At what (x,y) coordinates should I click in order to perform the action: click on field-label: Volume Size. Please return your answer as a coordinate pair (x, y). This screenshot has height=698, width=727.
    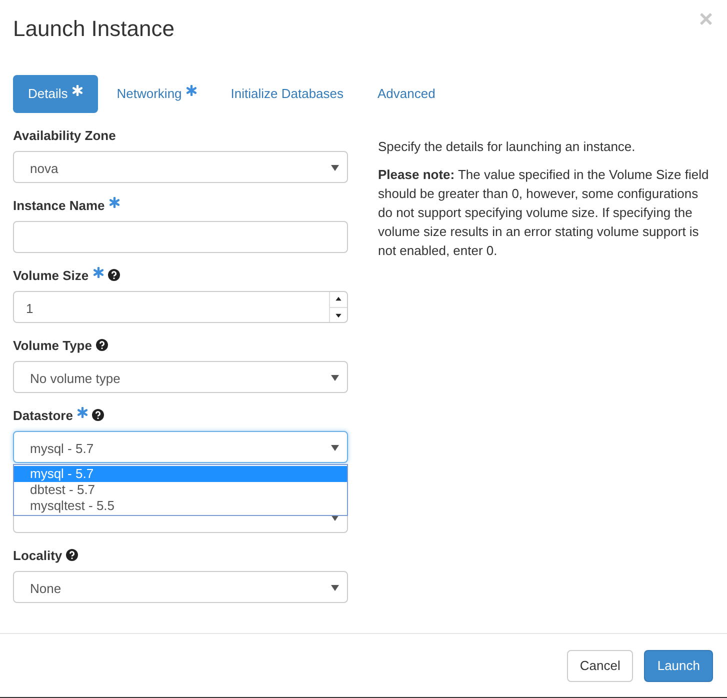
    Looking at the image, I should click on (51, 276).